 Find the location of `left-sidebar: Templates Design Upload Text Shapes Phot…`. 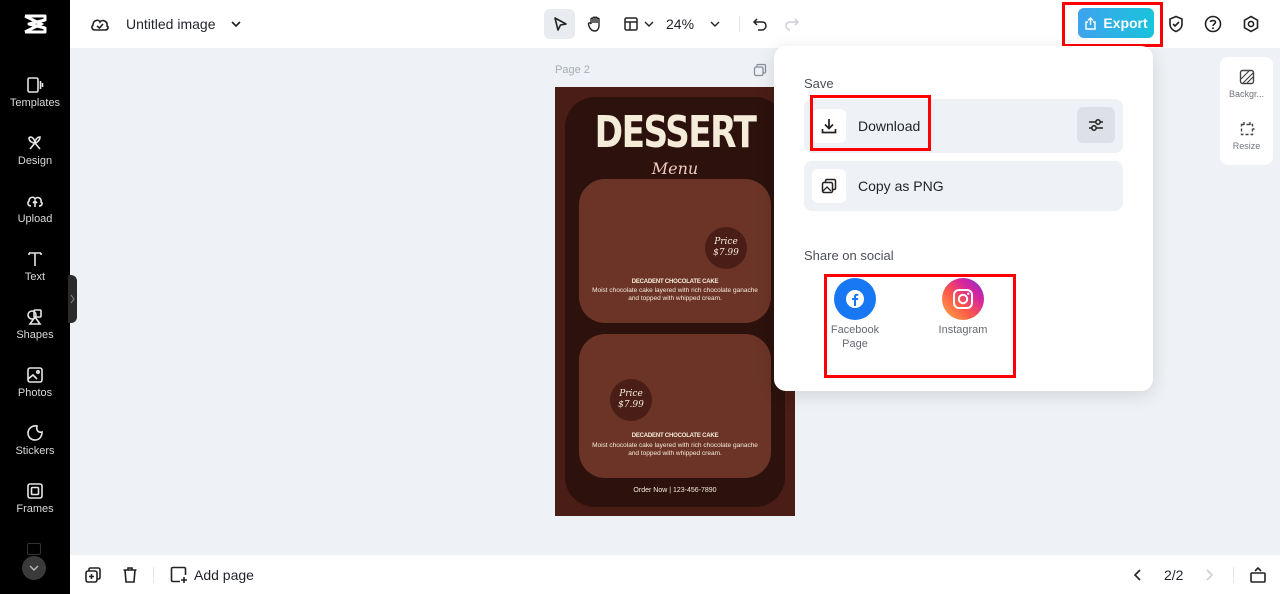

left-sidebar: Templates Design Upload Text Shapes Phot… is located at coordinates (35, 297).